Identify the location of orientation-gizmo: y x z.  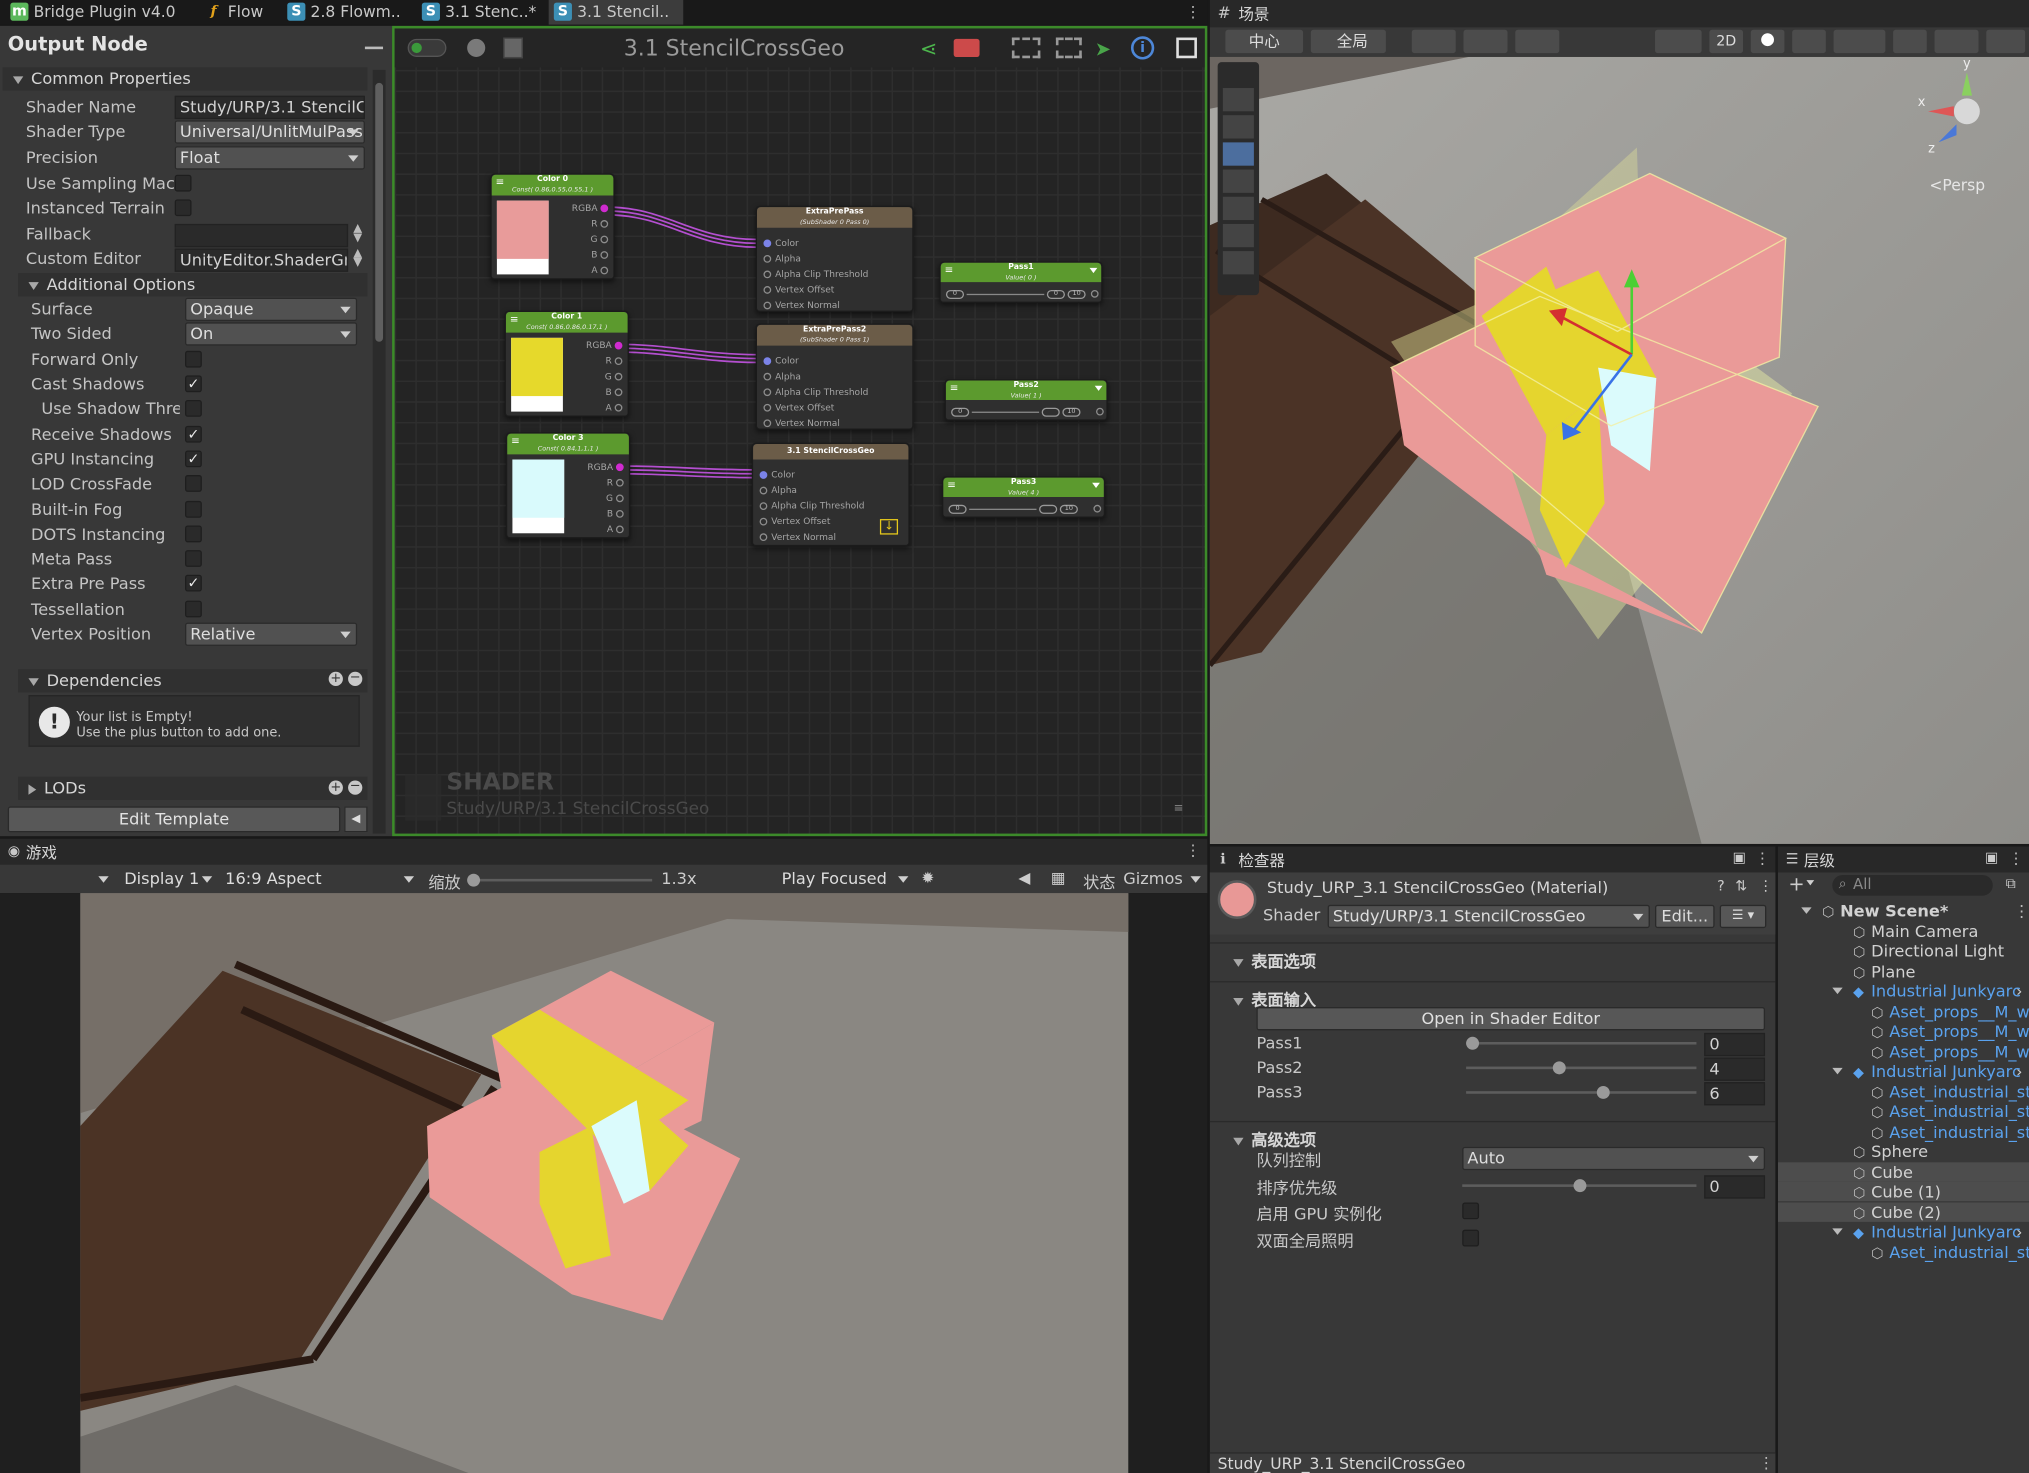
(1962, 107).